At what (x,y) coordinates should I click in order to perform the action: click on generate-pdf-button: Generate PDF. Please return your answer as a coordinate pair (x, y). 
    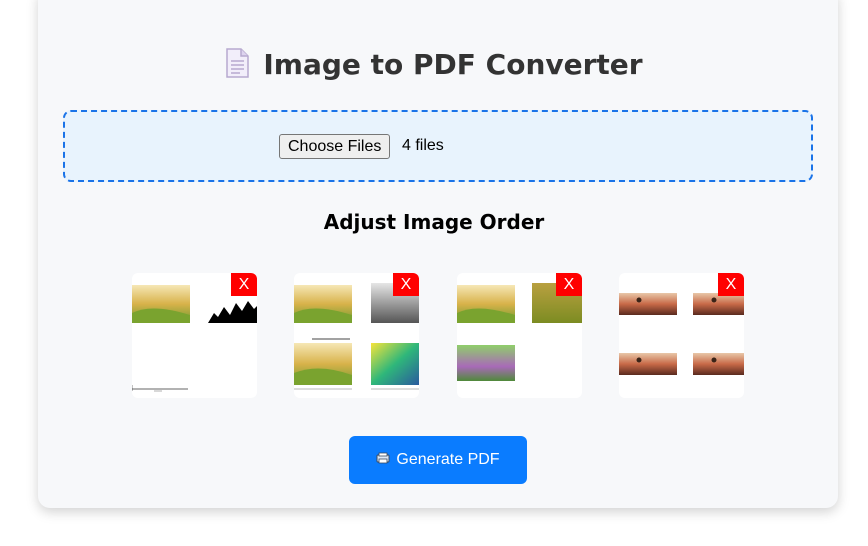
    Looking at the image, I should click on (438, 460).